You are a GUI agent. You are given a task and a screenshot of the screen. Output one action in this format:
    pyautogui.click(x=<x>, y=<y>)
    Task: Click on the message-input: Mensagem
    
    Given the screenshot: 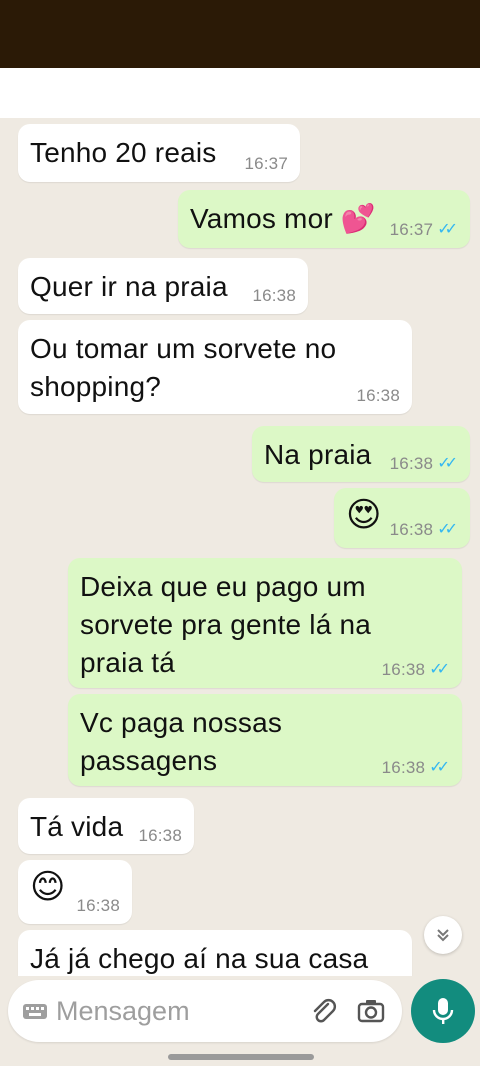 What is the action you would take?
    pyautogui.click(x=123, y=1011)
    